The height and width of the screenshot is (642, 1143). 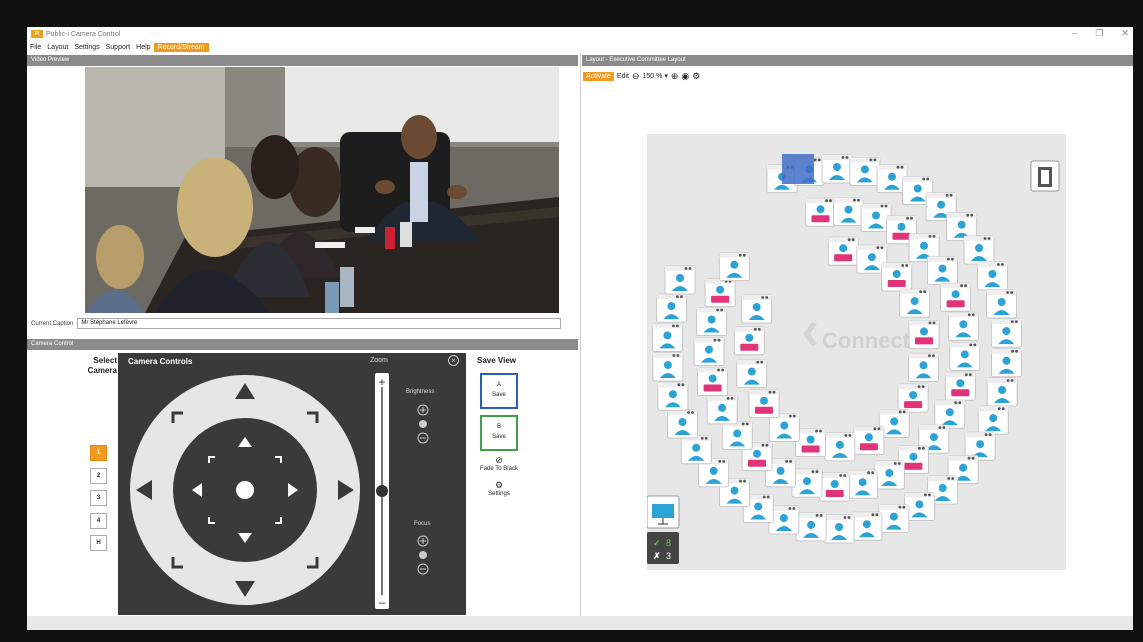 What do you see at coordinates (381, 382) in the screenshot?
I see `zoom-in-icon: +` at bounding box center [381, 382].